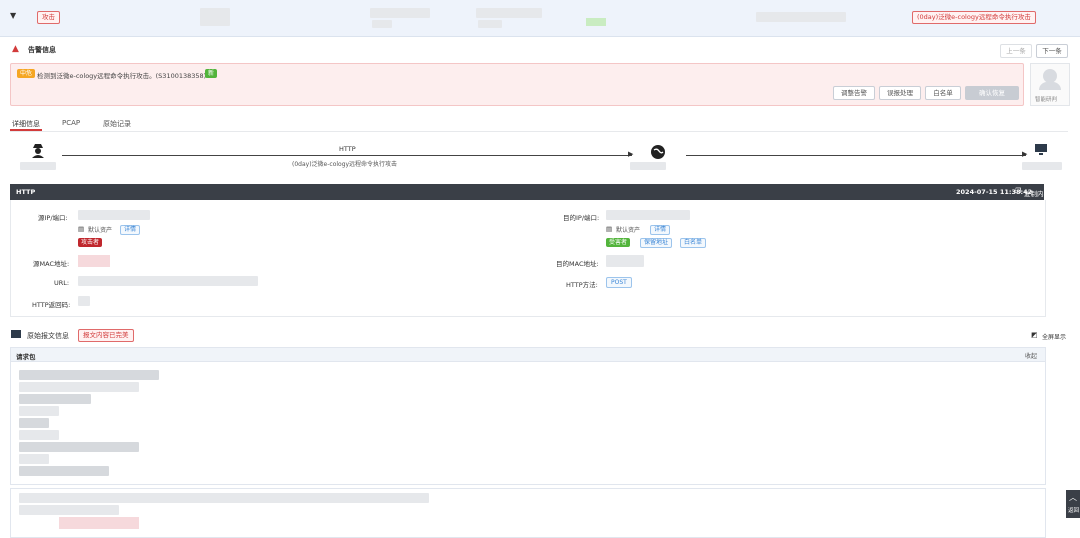 This screenshot has height=538, width=1080. Describe the element at coordinates (100, 230) in the screenshot. I see `src-asset-label: 默认资产` at that location.